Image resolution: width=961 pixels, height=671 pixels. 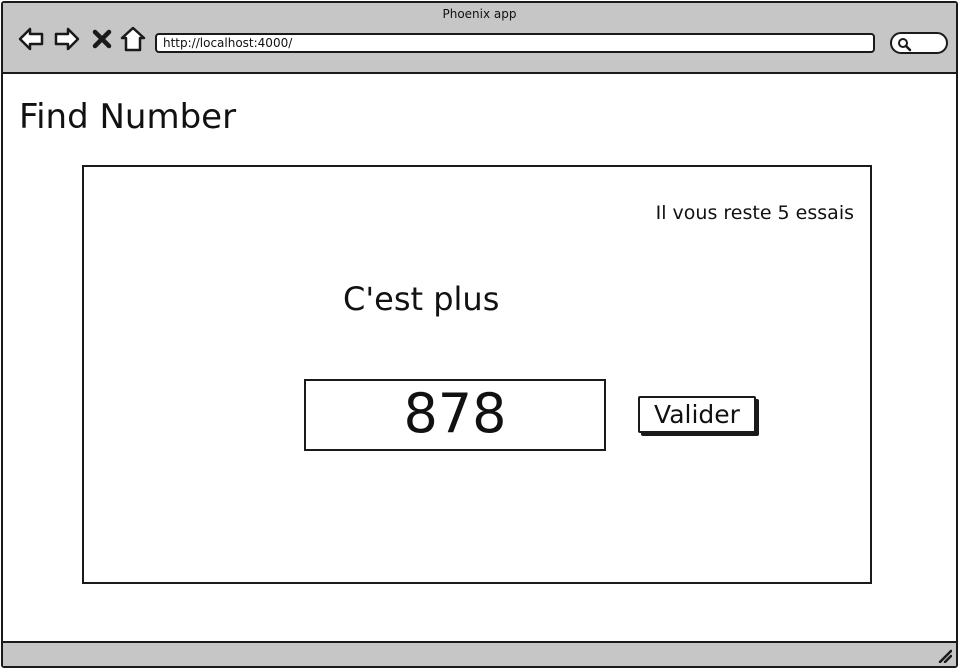 What do you see at coordinates (754, 213) in the screenshot?
I see `remaining-tries-text: Il vous reste 5 essais` at bounding box center [754, 213].